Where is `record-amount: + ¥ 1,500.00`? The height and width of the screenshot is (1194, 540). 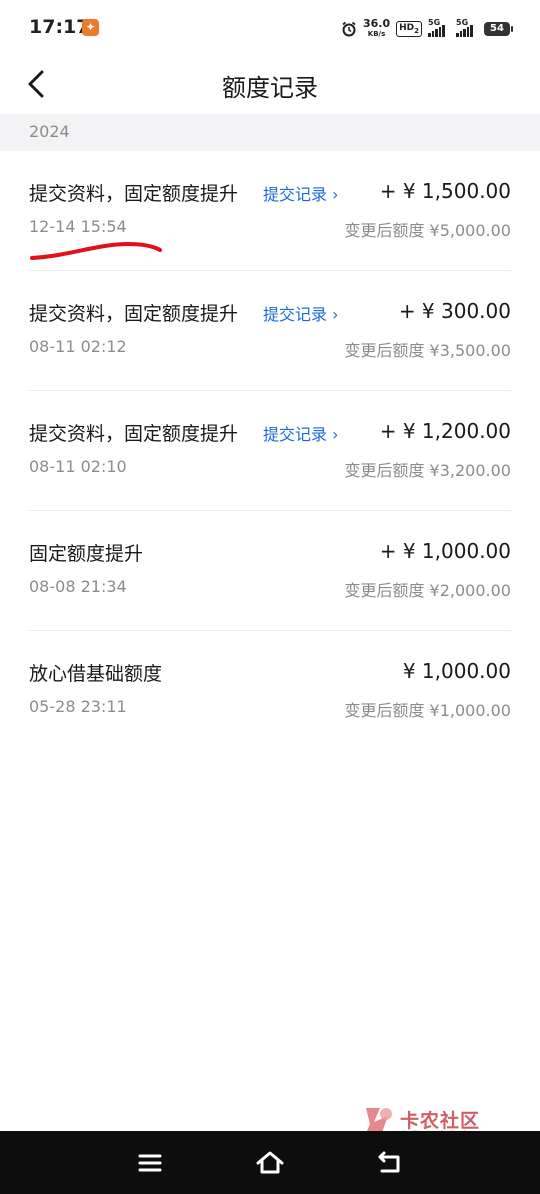 record-amount: + ¥ 1,500.00 is located at coordinates (445, 191).